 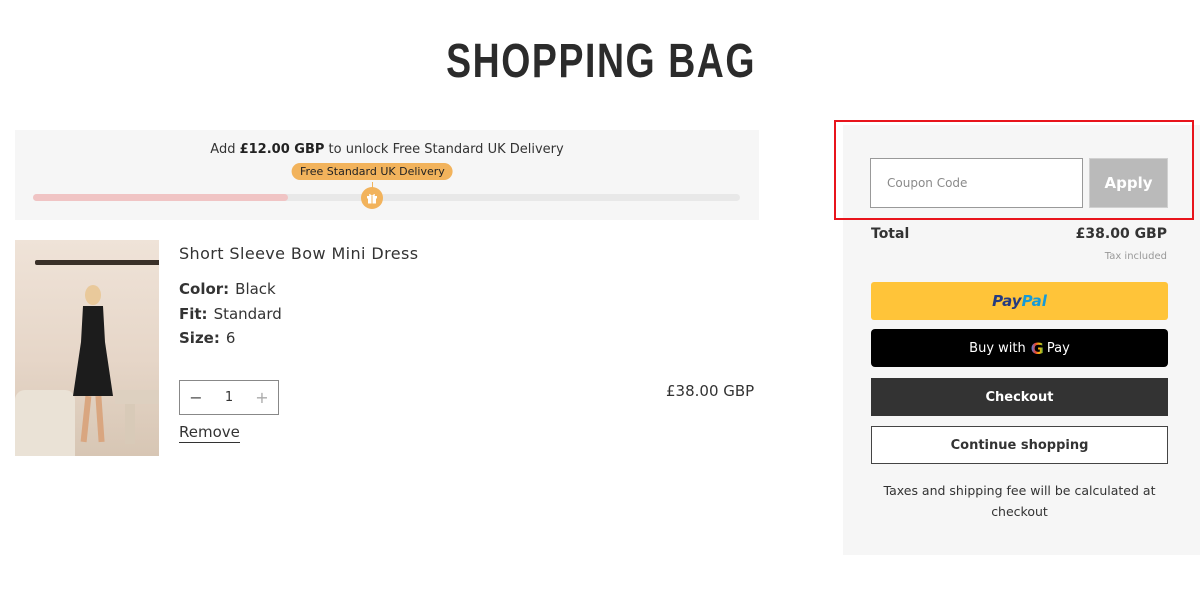 What do you see at coordinates (227, 289) in the screenshot?
I see `product-color: Color: Black` at bounding box center [227, 289].